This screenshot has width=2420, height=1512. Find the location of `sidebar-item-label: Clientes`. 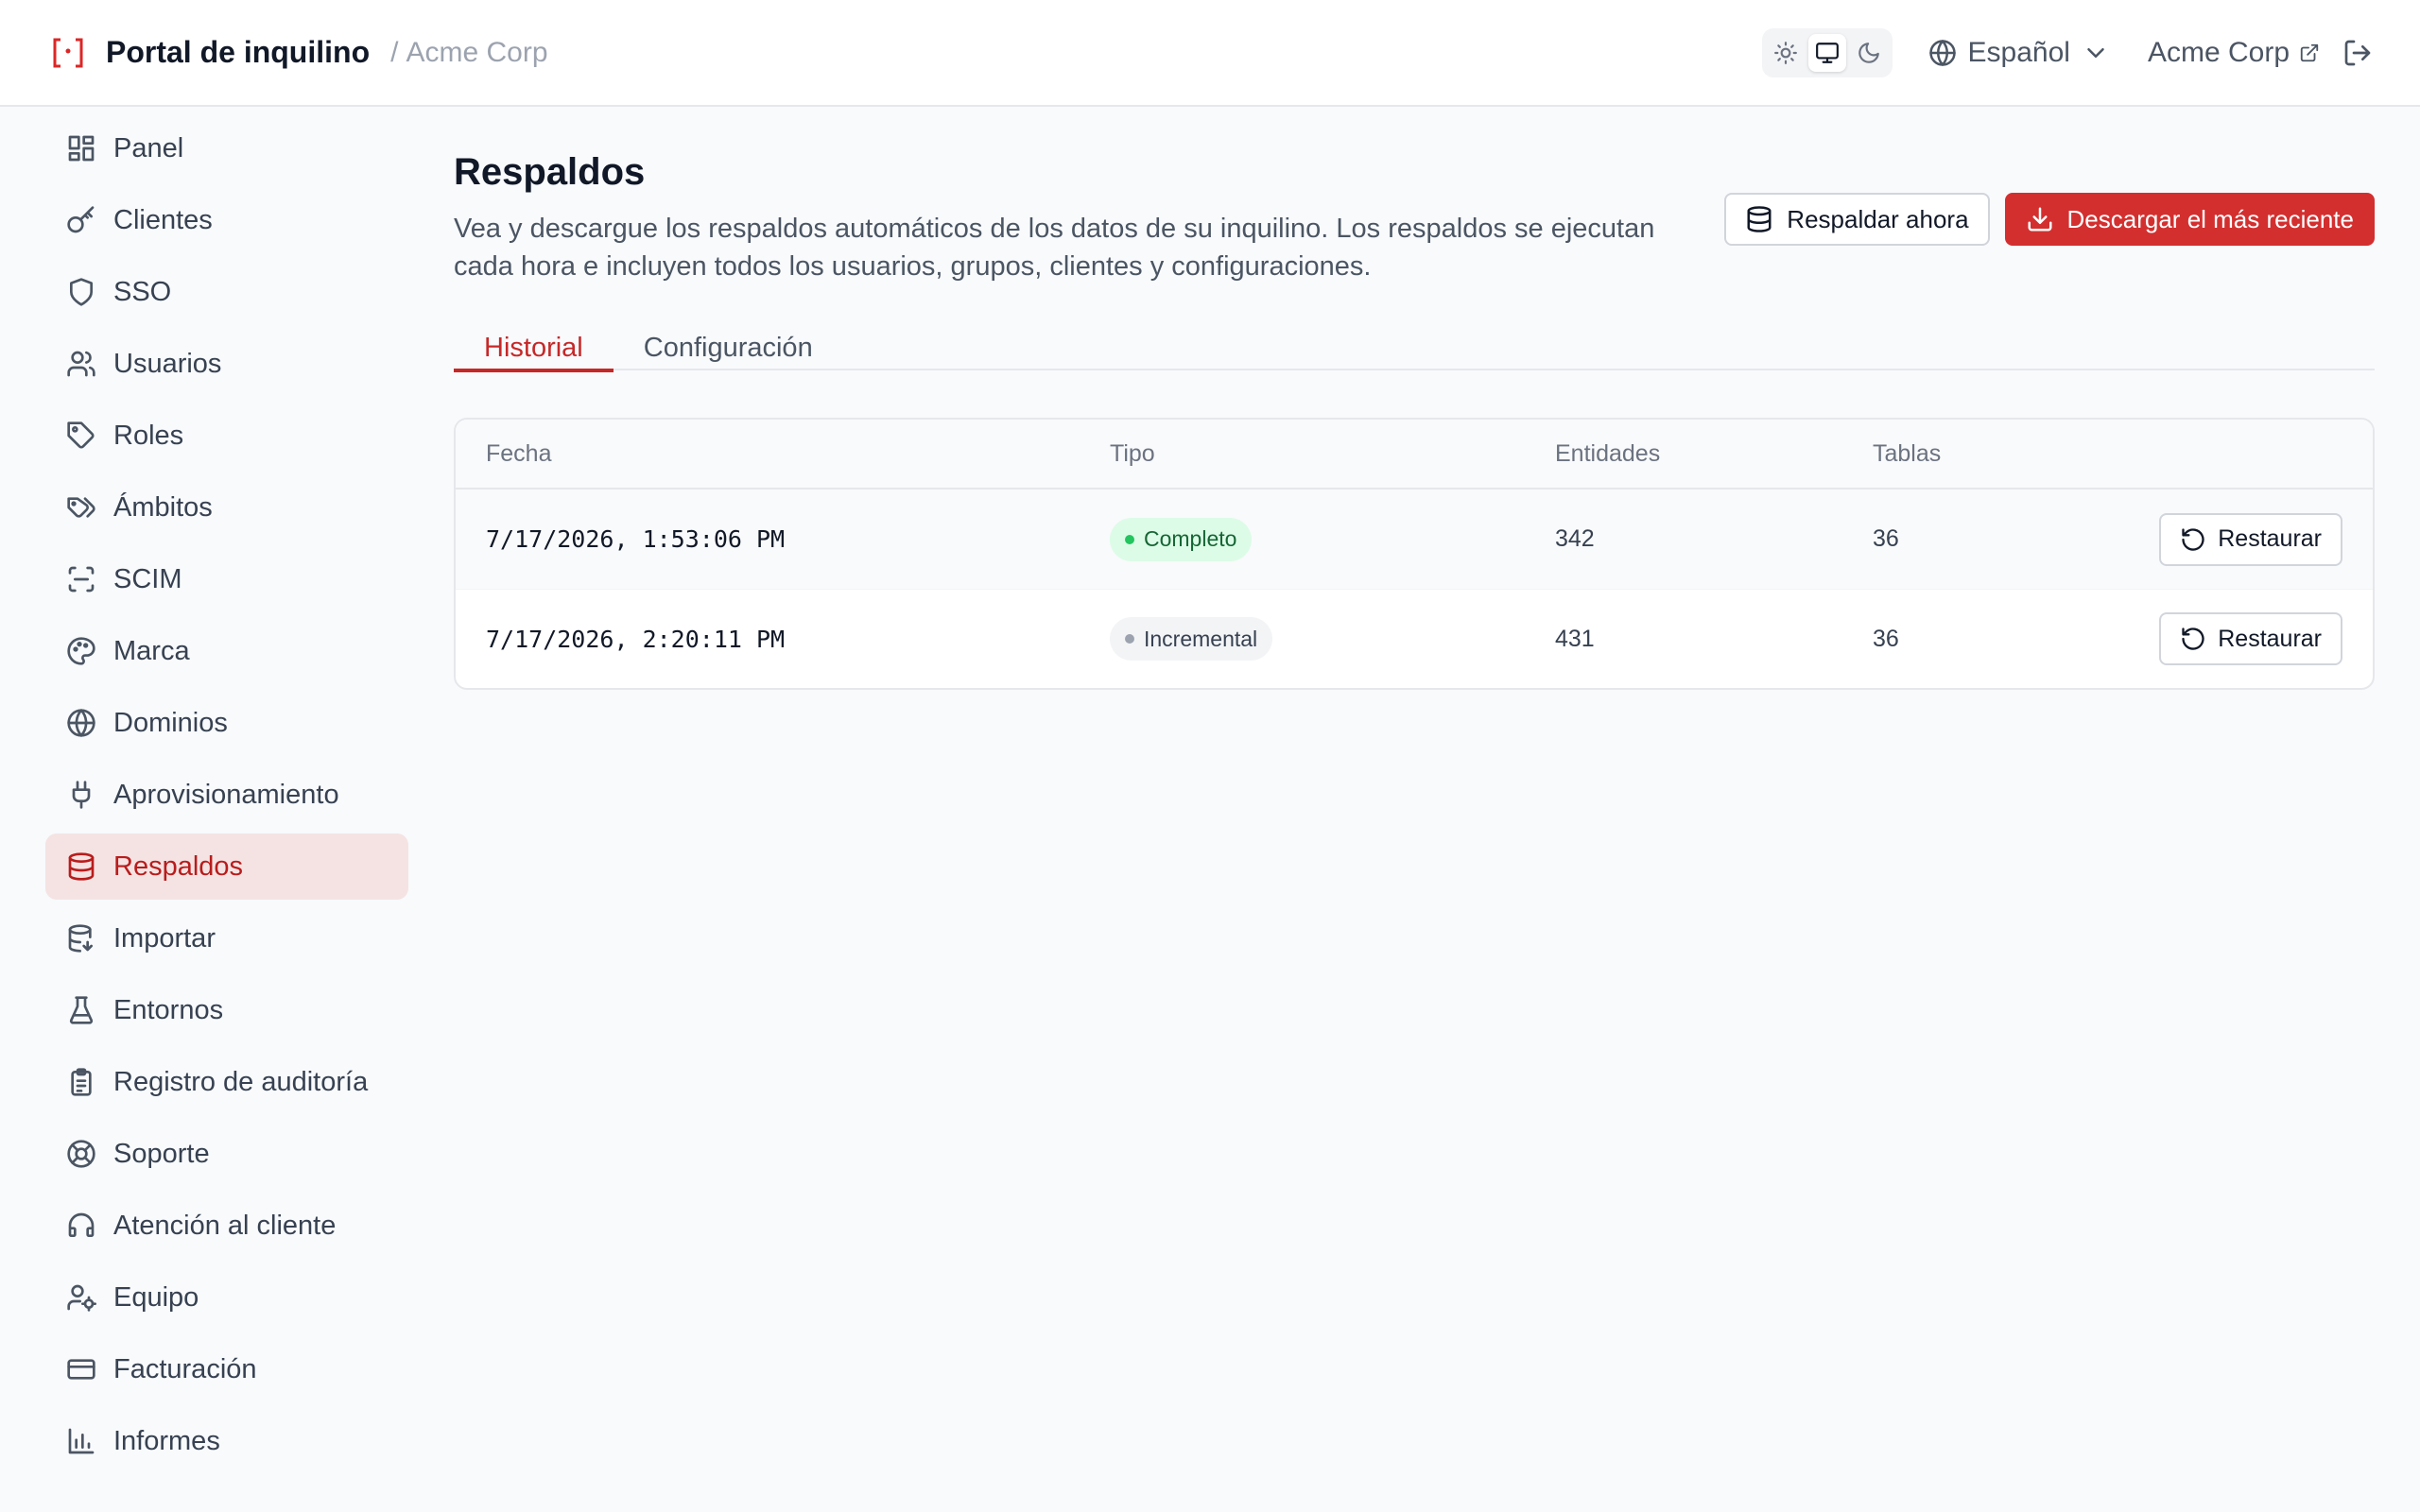

sidebar-item-label: Clientes is located at coordinates (163, 219).